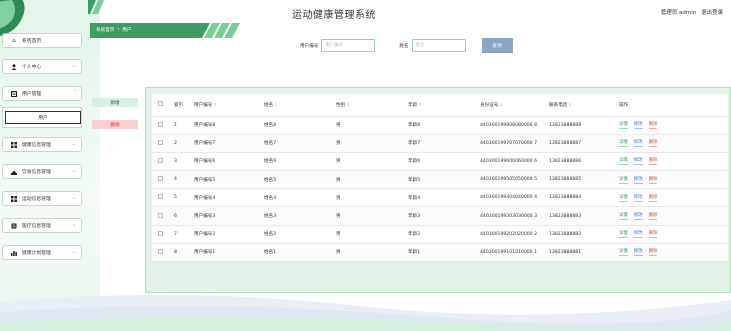  What do you see at coordinates (42, 252) in the screenshot?
I see `sidebar-item-health-plan: 健康计划管理 ⌄` at bounding box center [42, 252].